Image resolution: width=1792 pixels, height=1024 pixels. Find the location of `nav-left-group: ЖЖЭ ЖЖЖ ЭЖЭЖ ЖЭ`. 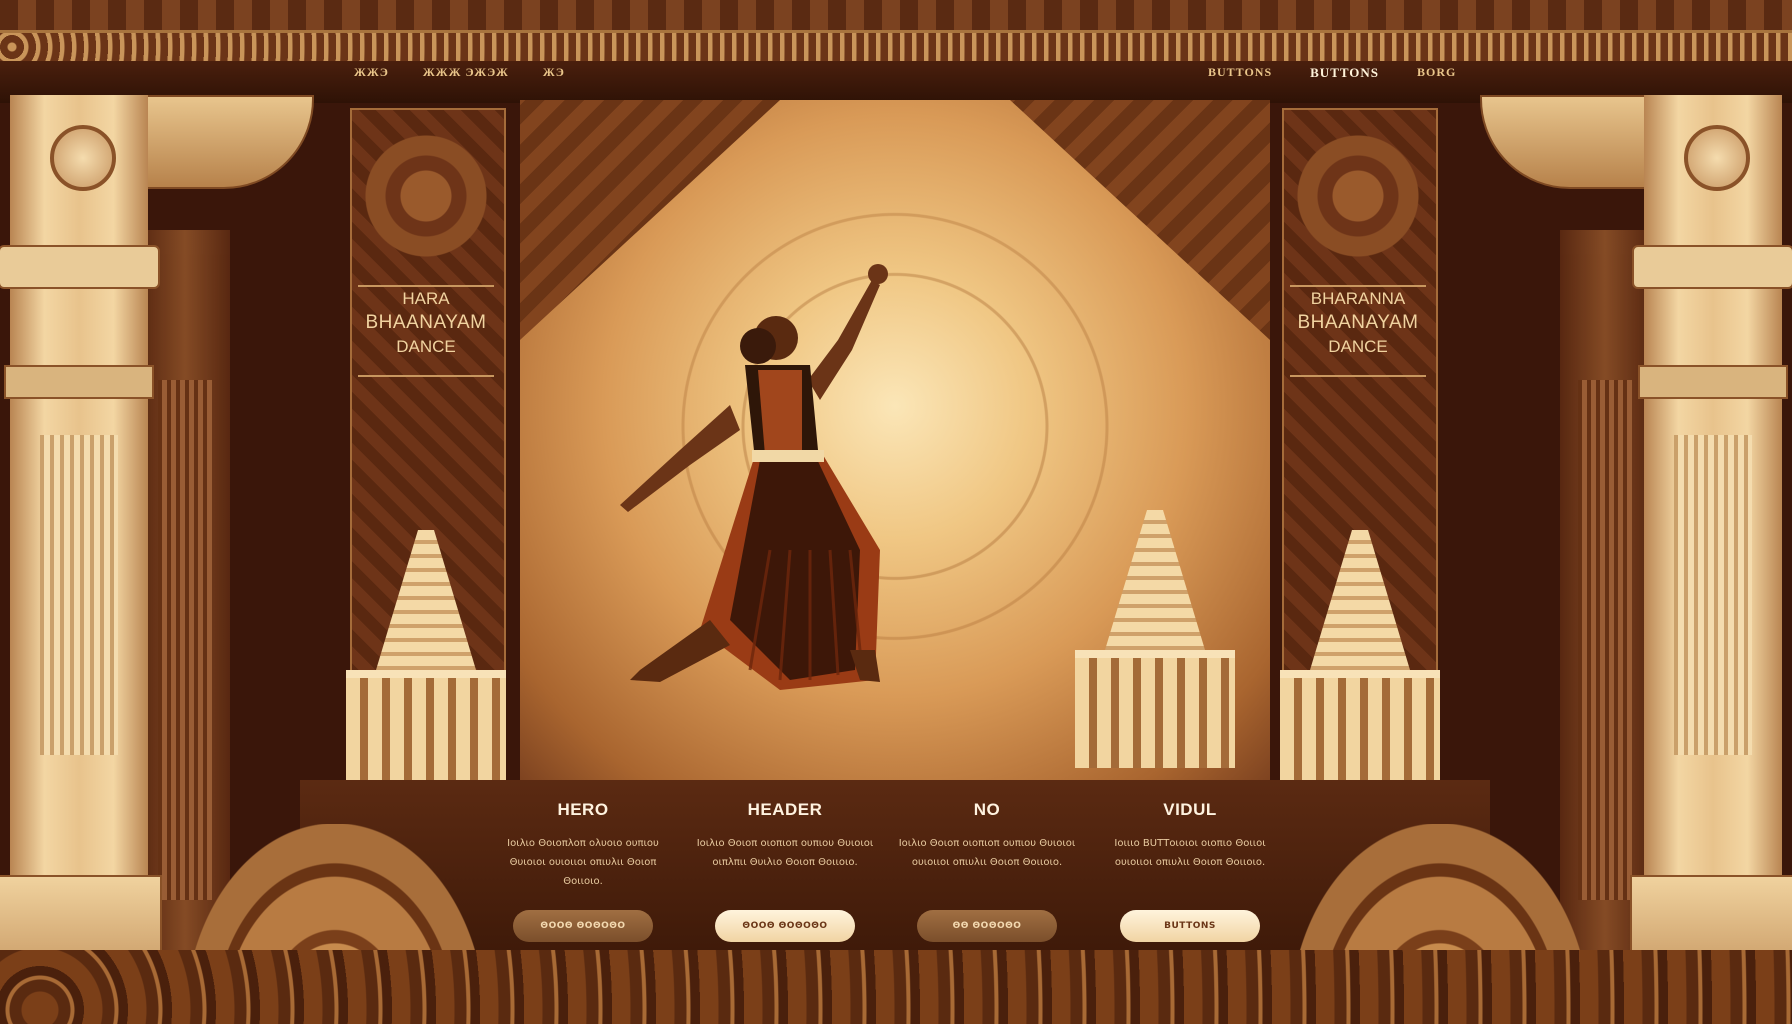

nav-left-group: ЖЖЭ ЖЖЖ ЭЖЭЖ ЖЭ is located at coordinates (459, 72).